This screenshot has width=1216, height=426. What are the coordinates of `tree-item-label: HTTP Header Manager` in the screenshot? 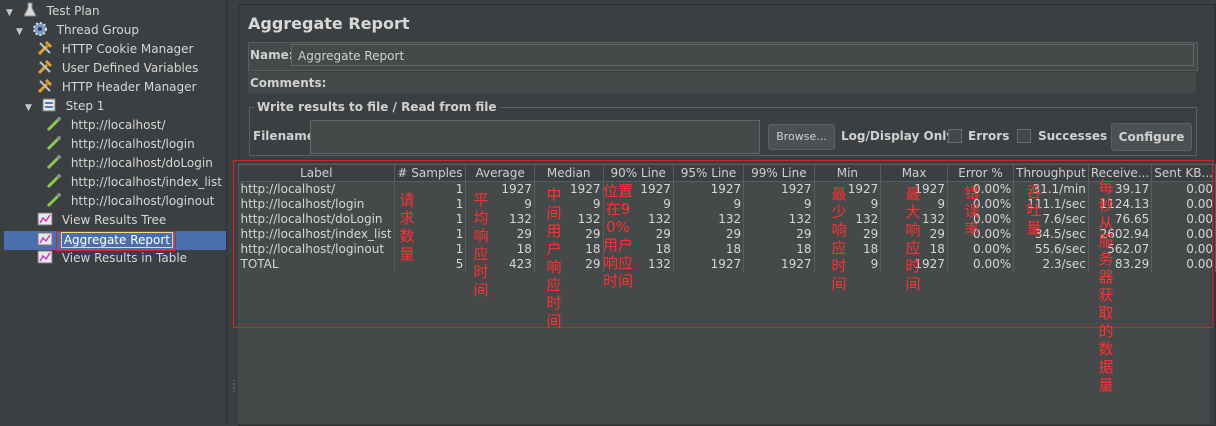 It's located at (129, 87).